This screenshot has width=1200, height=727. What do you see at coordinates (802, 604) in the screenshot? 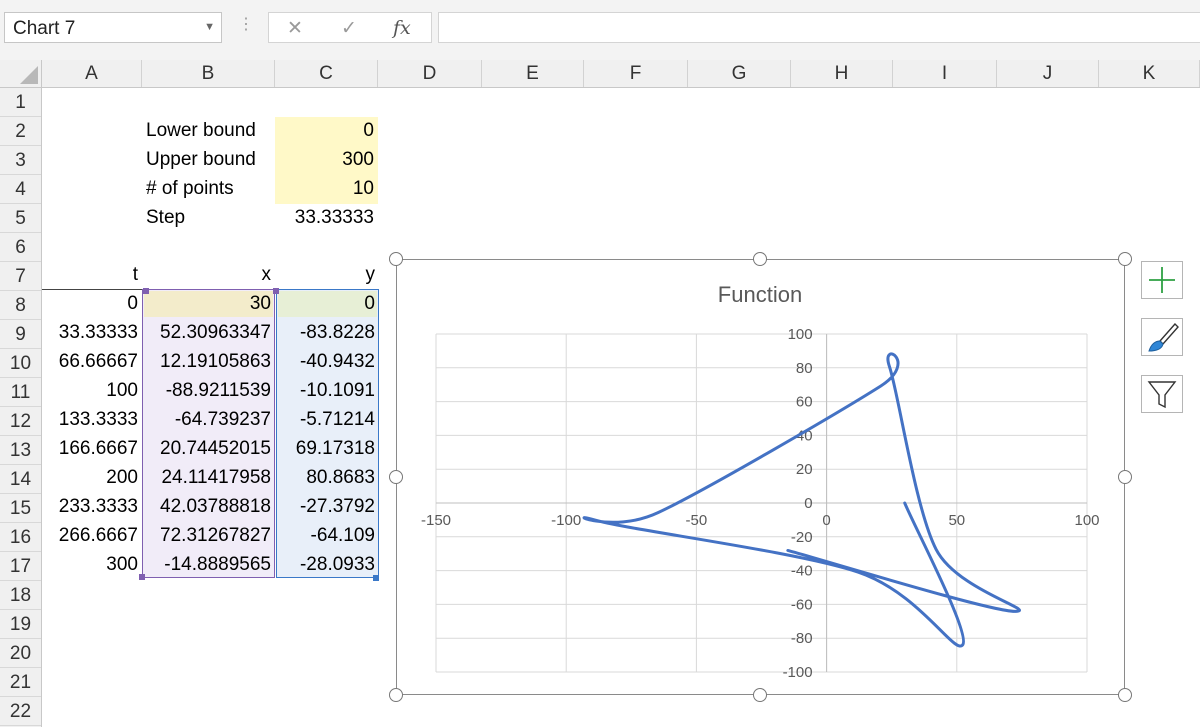
I see `y-tick-label: -60` at bounding box center [802, 604].